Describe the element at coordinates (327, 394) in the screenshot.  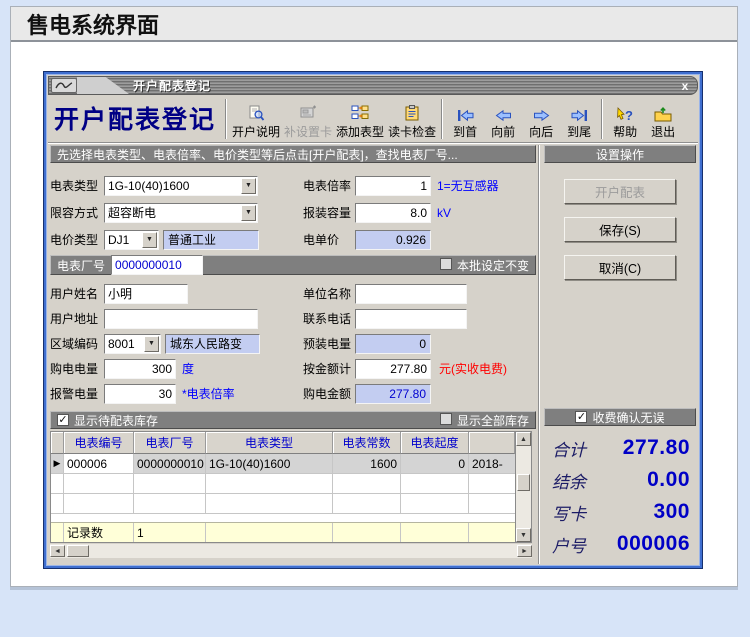
I see `buy-amount-label: 购电金额` at that location.